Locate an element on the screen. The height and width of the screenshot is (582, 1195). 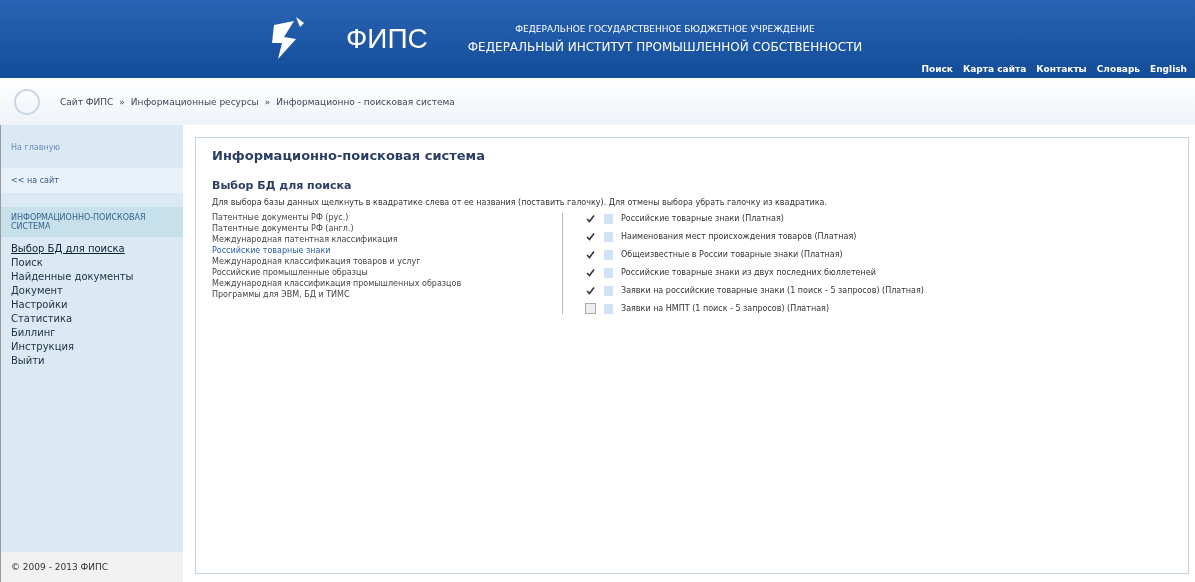
category-link: Международная патентная классификация is located at coordinates (387, 239).